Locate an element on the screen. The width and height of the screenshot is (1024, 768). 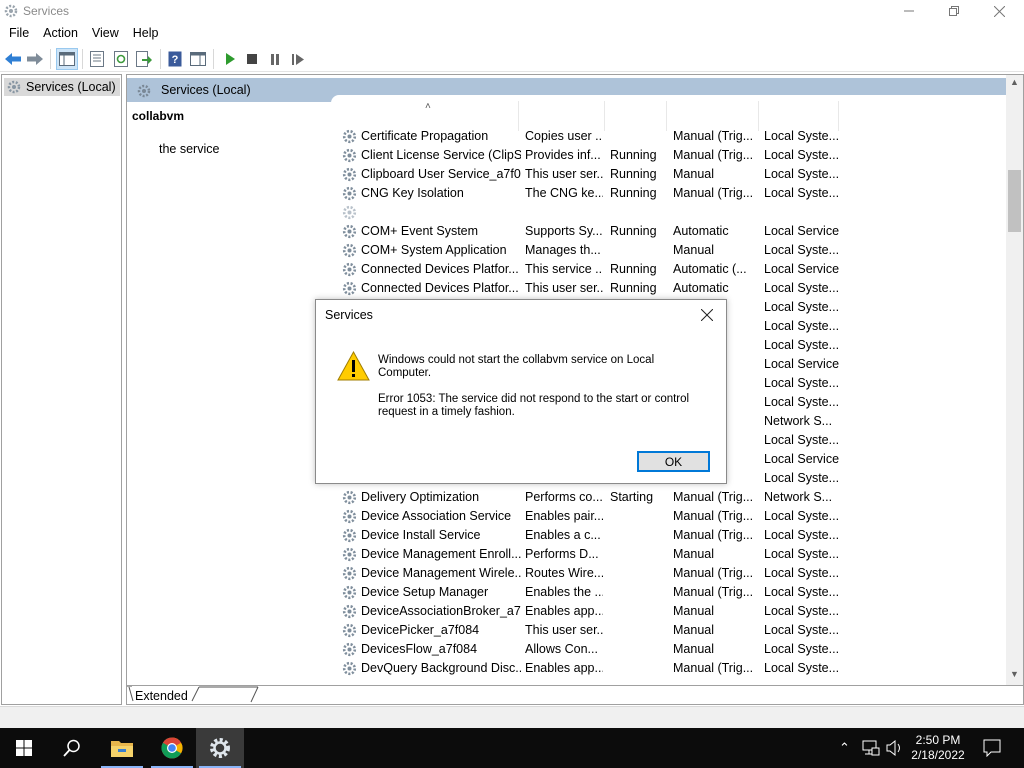
services-gear-icon is located at coordinates (220, 748).